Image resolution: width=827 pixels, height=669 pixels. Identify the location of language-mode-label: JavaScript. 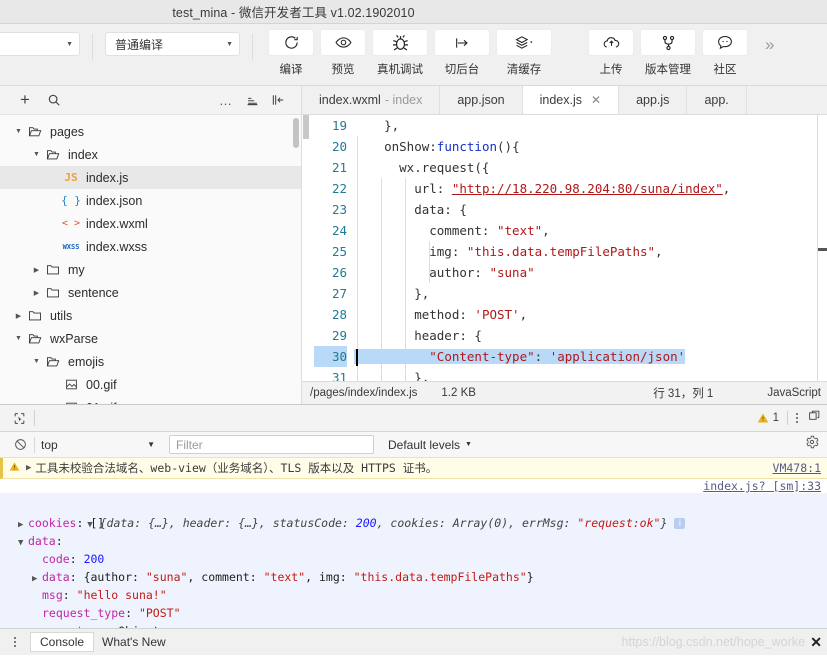
(794, 393).